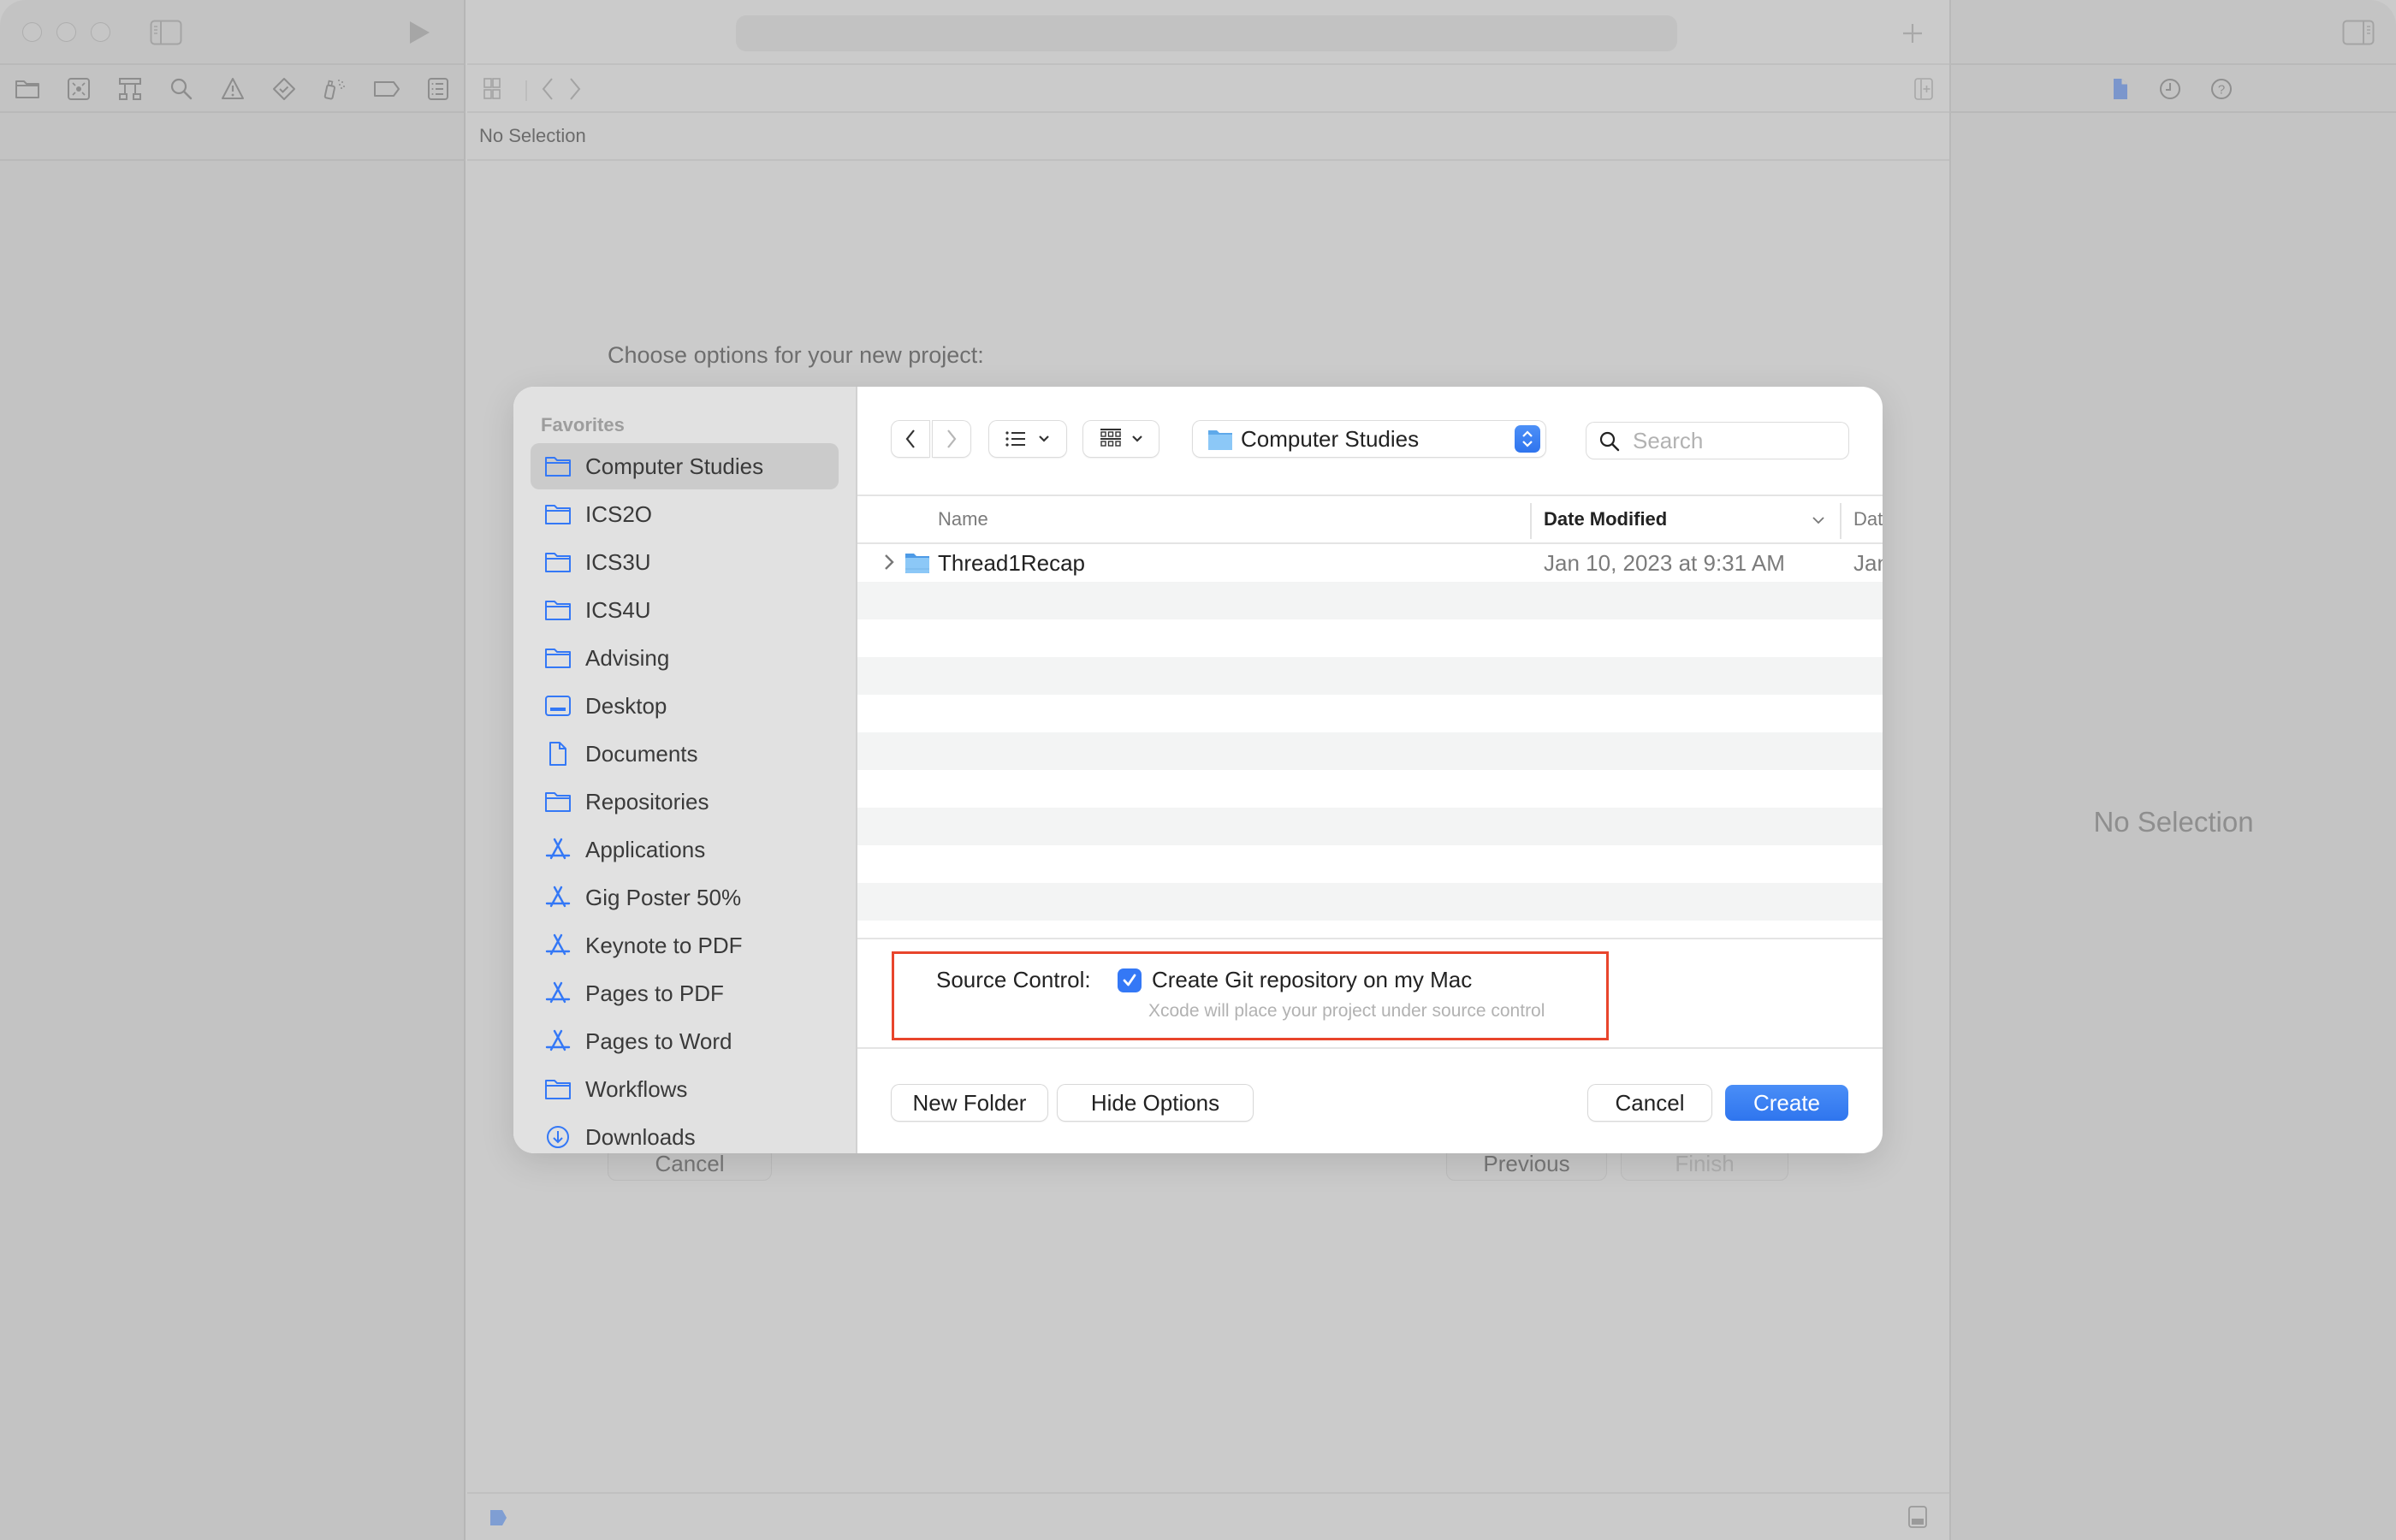  I want to click on sidebar-item: Keynote to PDF, so click(685, 945).